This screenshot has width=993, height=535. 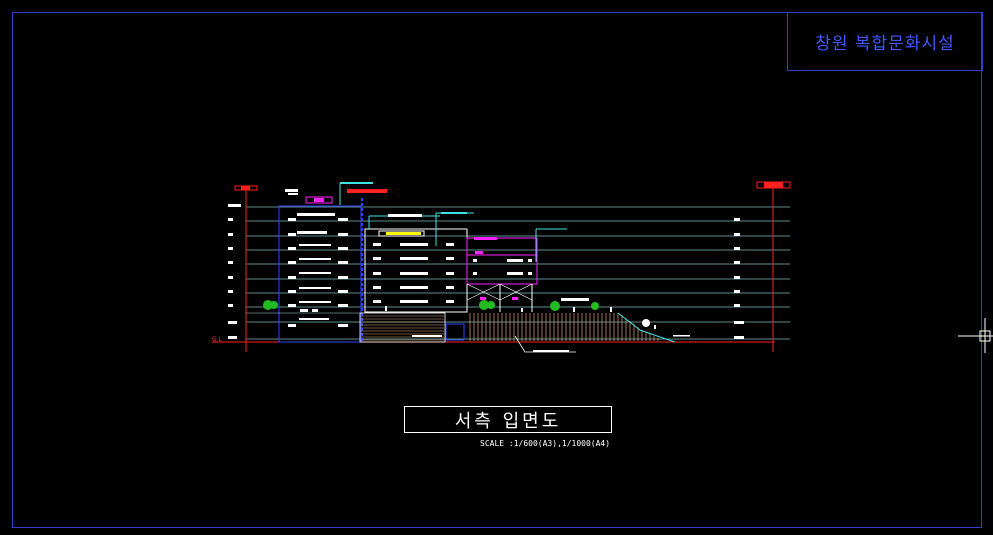 I want to click on people, so click(x=520, y=317).